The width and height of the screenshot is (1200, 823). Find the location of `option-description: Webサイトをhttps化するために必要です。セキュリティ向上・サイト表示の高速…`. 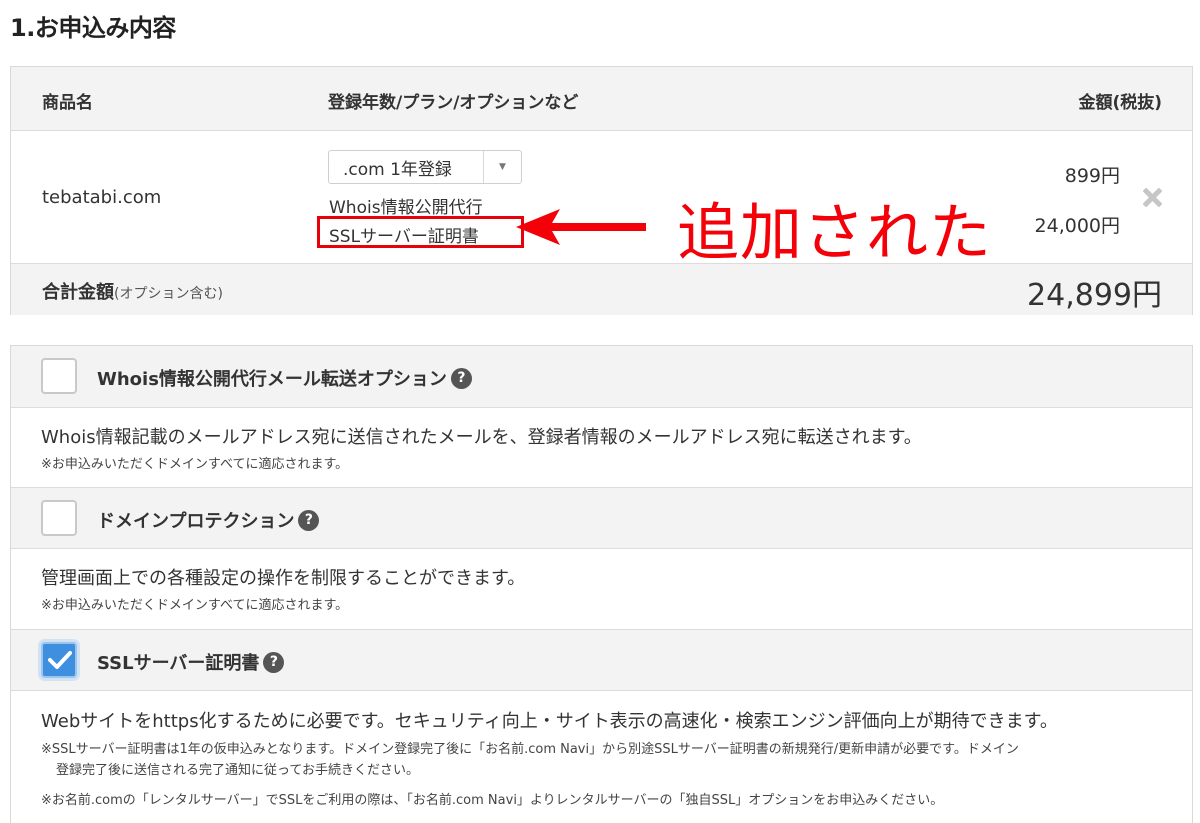

option-description: Webサイトをhttps化するために必要です。セキュリティ向上・サイト表示の高速… is located at coordinates (549, 721).